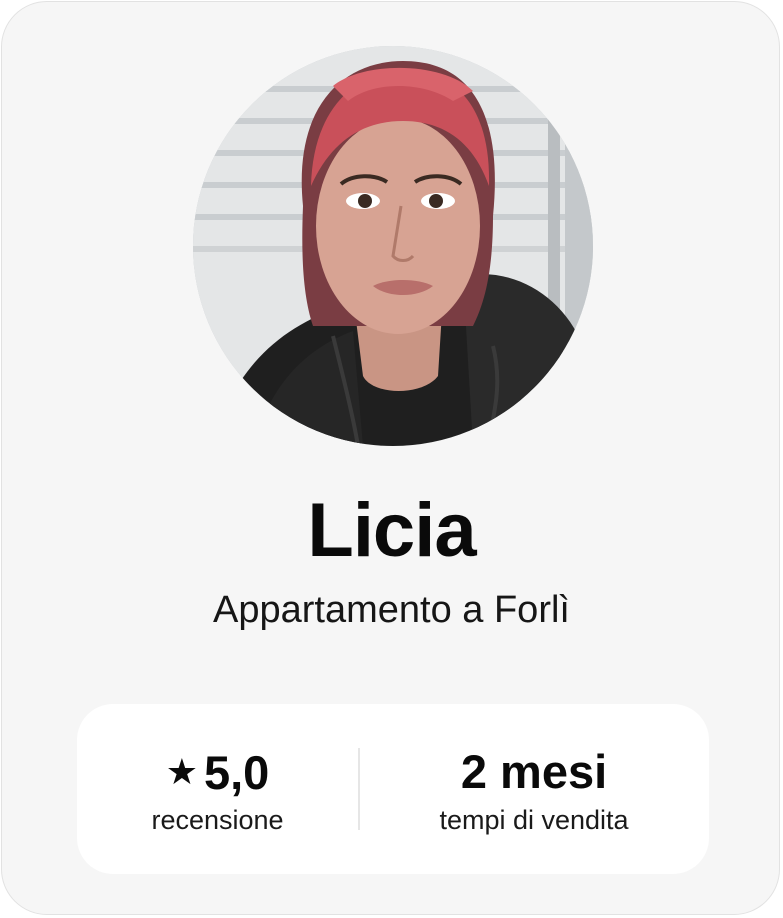 The image size is (783, 918). Describe the element at coordinates (217, 820) in the screenshot. I see `rating-label: recensione` at that location.